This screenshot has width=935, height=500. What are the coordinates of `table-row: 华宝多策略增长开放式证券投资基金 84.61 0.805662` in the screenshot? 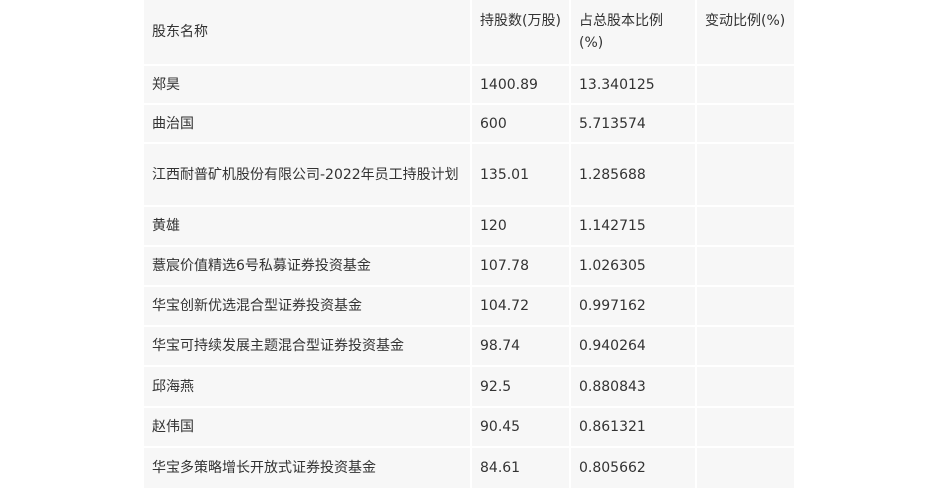 It's located at (469, 468).